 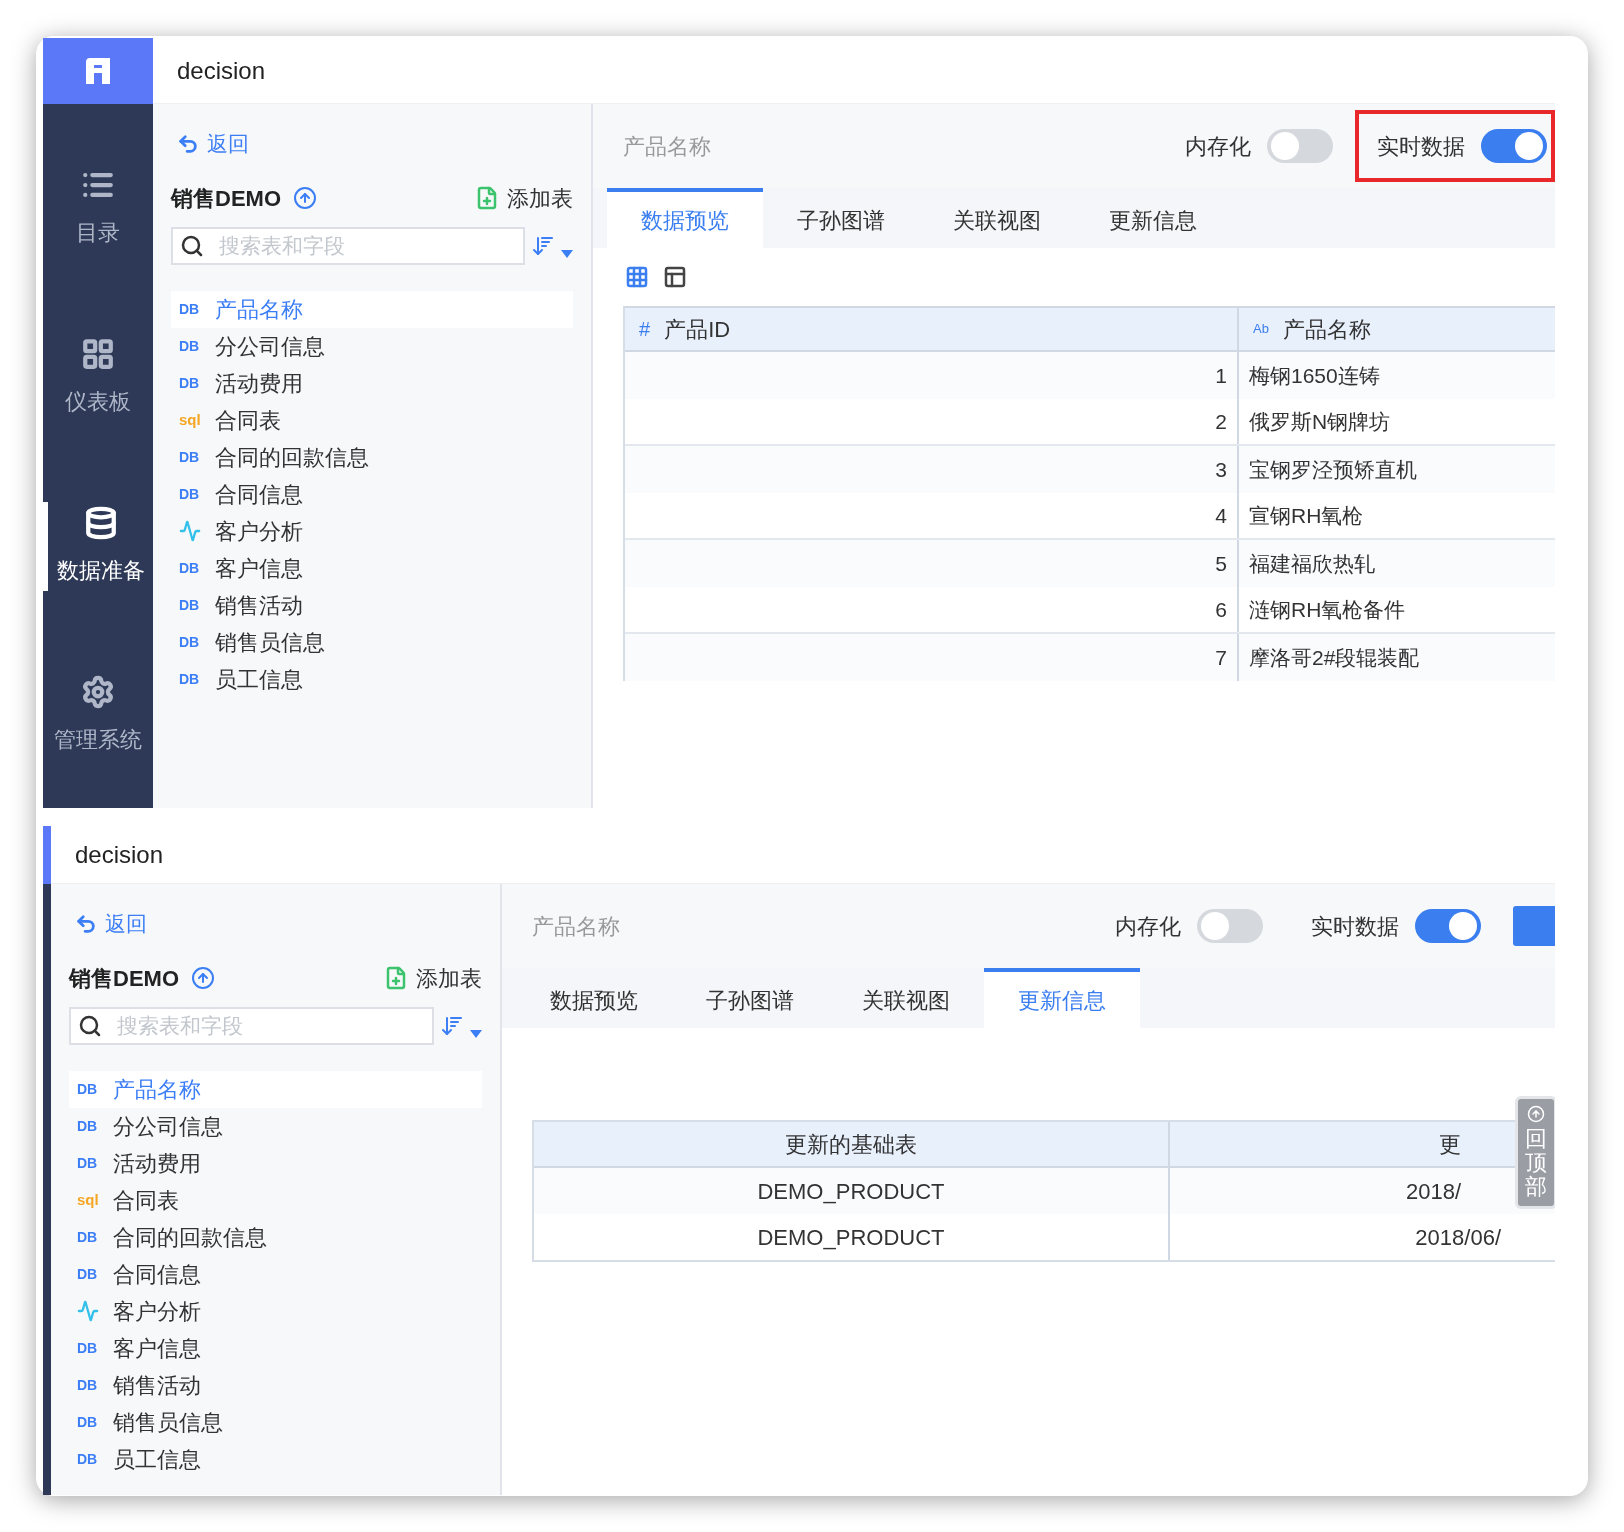 What do you see at coordinates (1458, 1237) in the screenshot?
I see `table-cell-text: 2018/06/` at bounding box center [1458, 1237].